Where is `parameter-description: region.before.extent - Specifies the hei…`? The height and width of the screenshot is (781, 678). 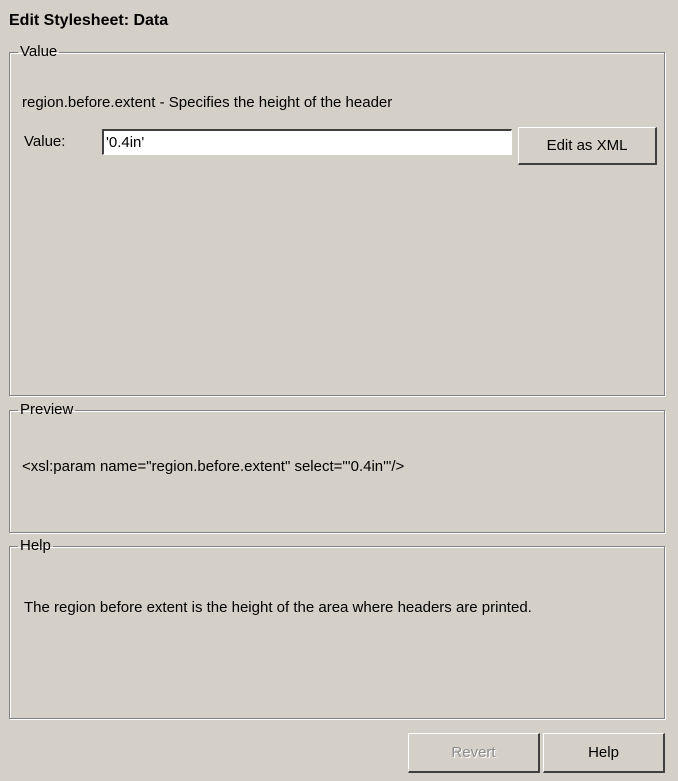
parameter-description: region.before.extent - Specifies the hei… is located at coordinates (207, 102).